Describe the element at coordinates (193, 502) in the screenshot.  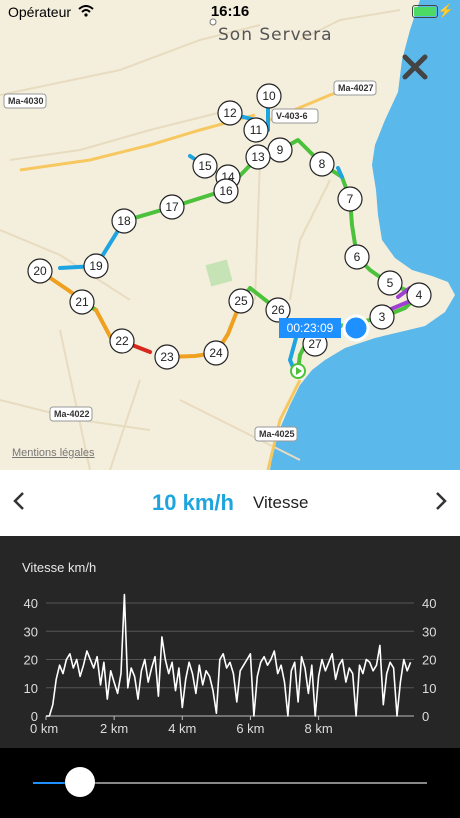
I see `metric-value: 10 km/h` at that location.